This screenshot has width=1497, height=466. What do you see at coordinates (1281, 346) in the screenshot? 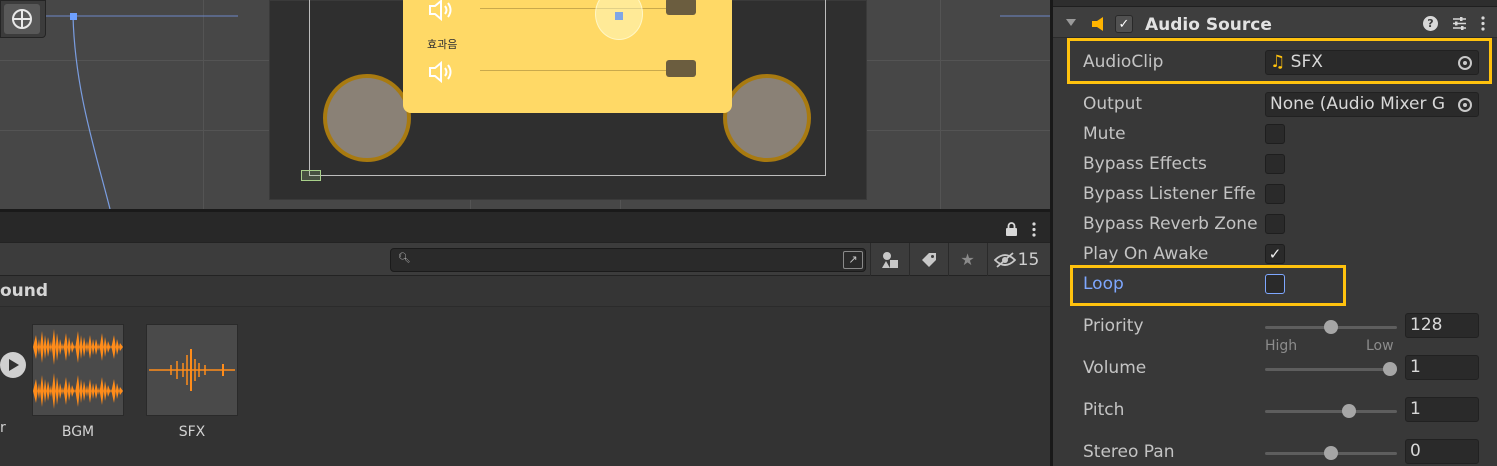
I see `priority-min-label: High` at bounding box center [1281, 346].